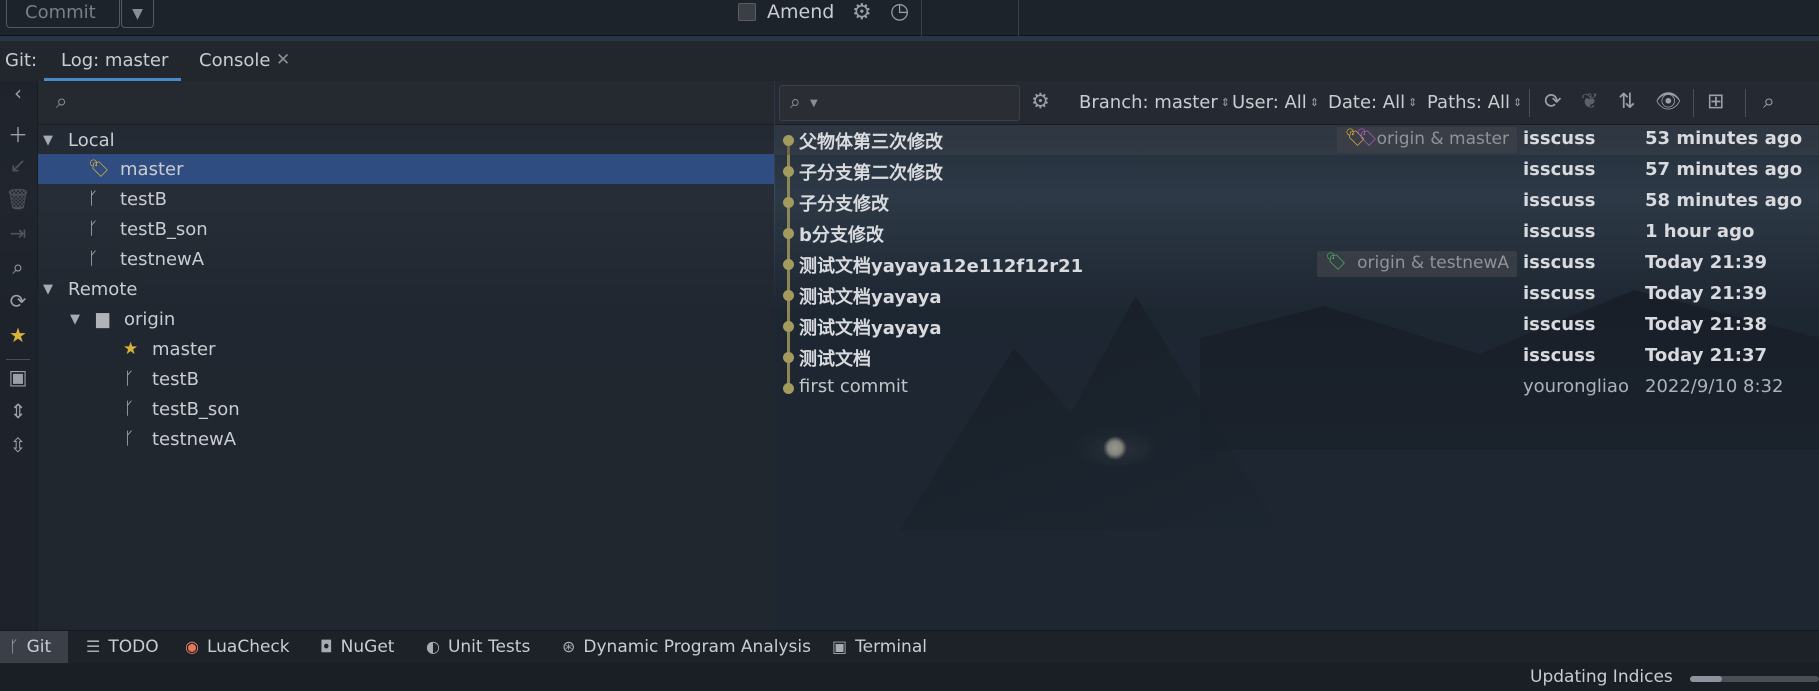 The width and height of the screenshot is (1819, 691). What do you see at coordinates (1590, 101) in the screenshot?
I see `cherry-pick-icon: ❦` at bounding box center [1590, 101].